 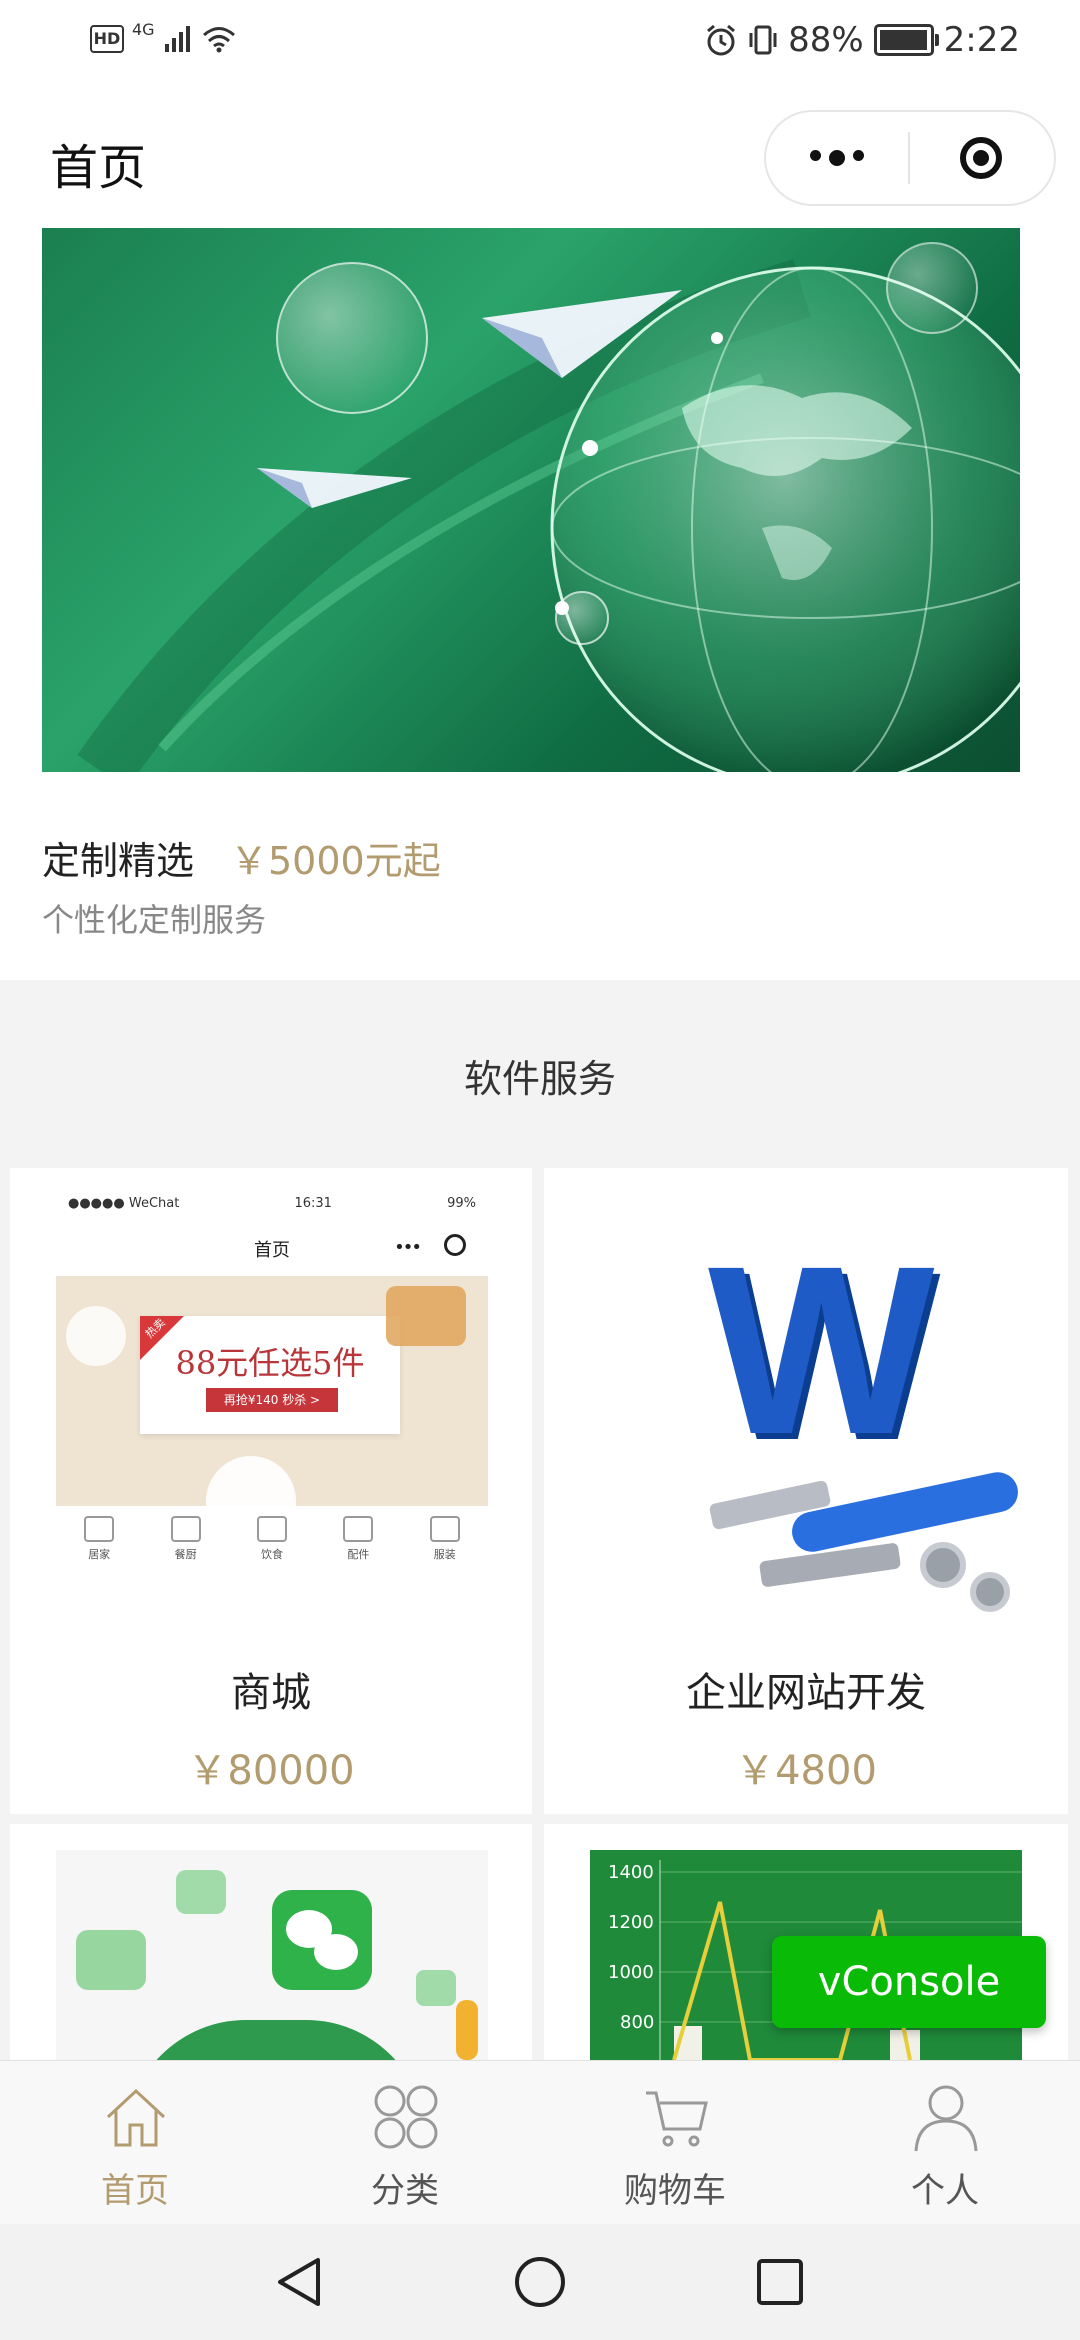 What do you see at coordinates (408, 1247) in the screenshot?
I see `mock-more-icon: •••` at bounding box center [408, 1247].